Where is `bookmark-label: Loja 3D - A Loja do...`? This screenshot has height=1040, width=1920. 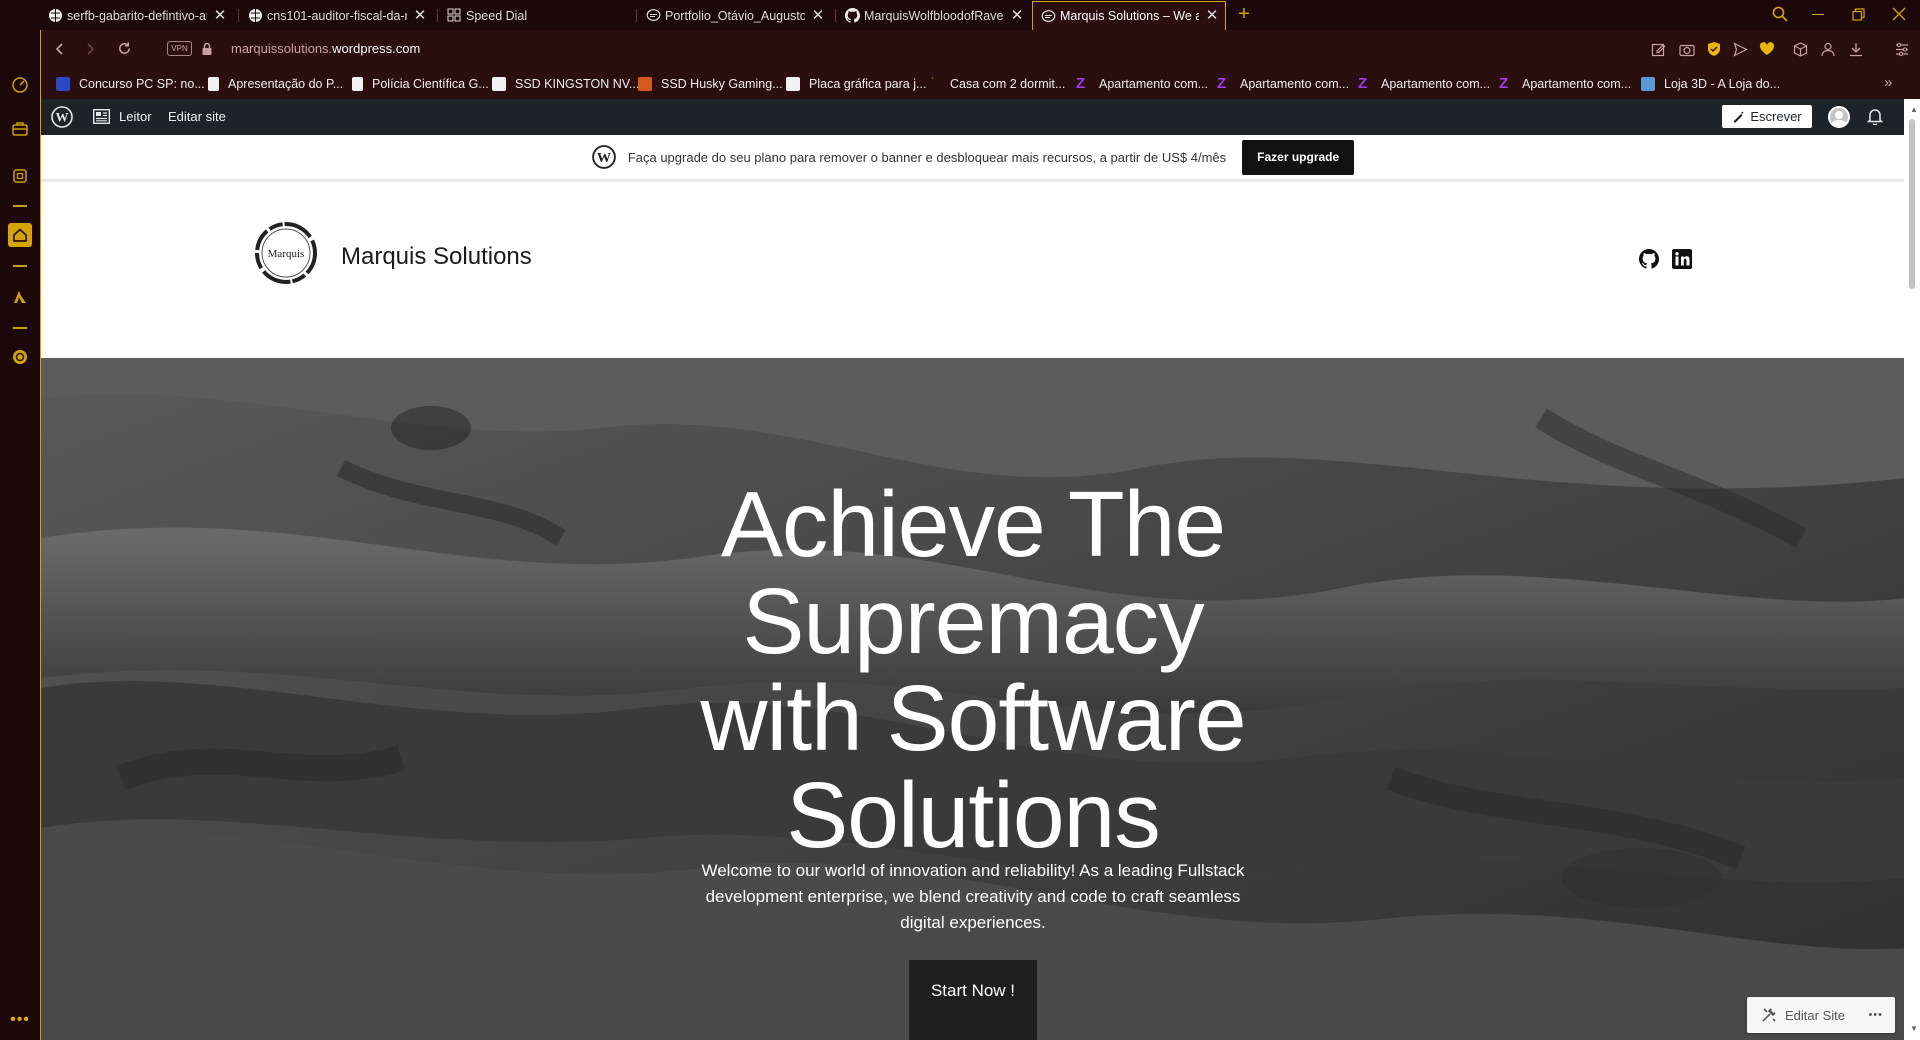 bookmark-label: Loja 3D - A Loja do... is located at coordinates (1722, 84).